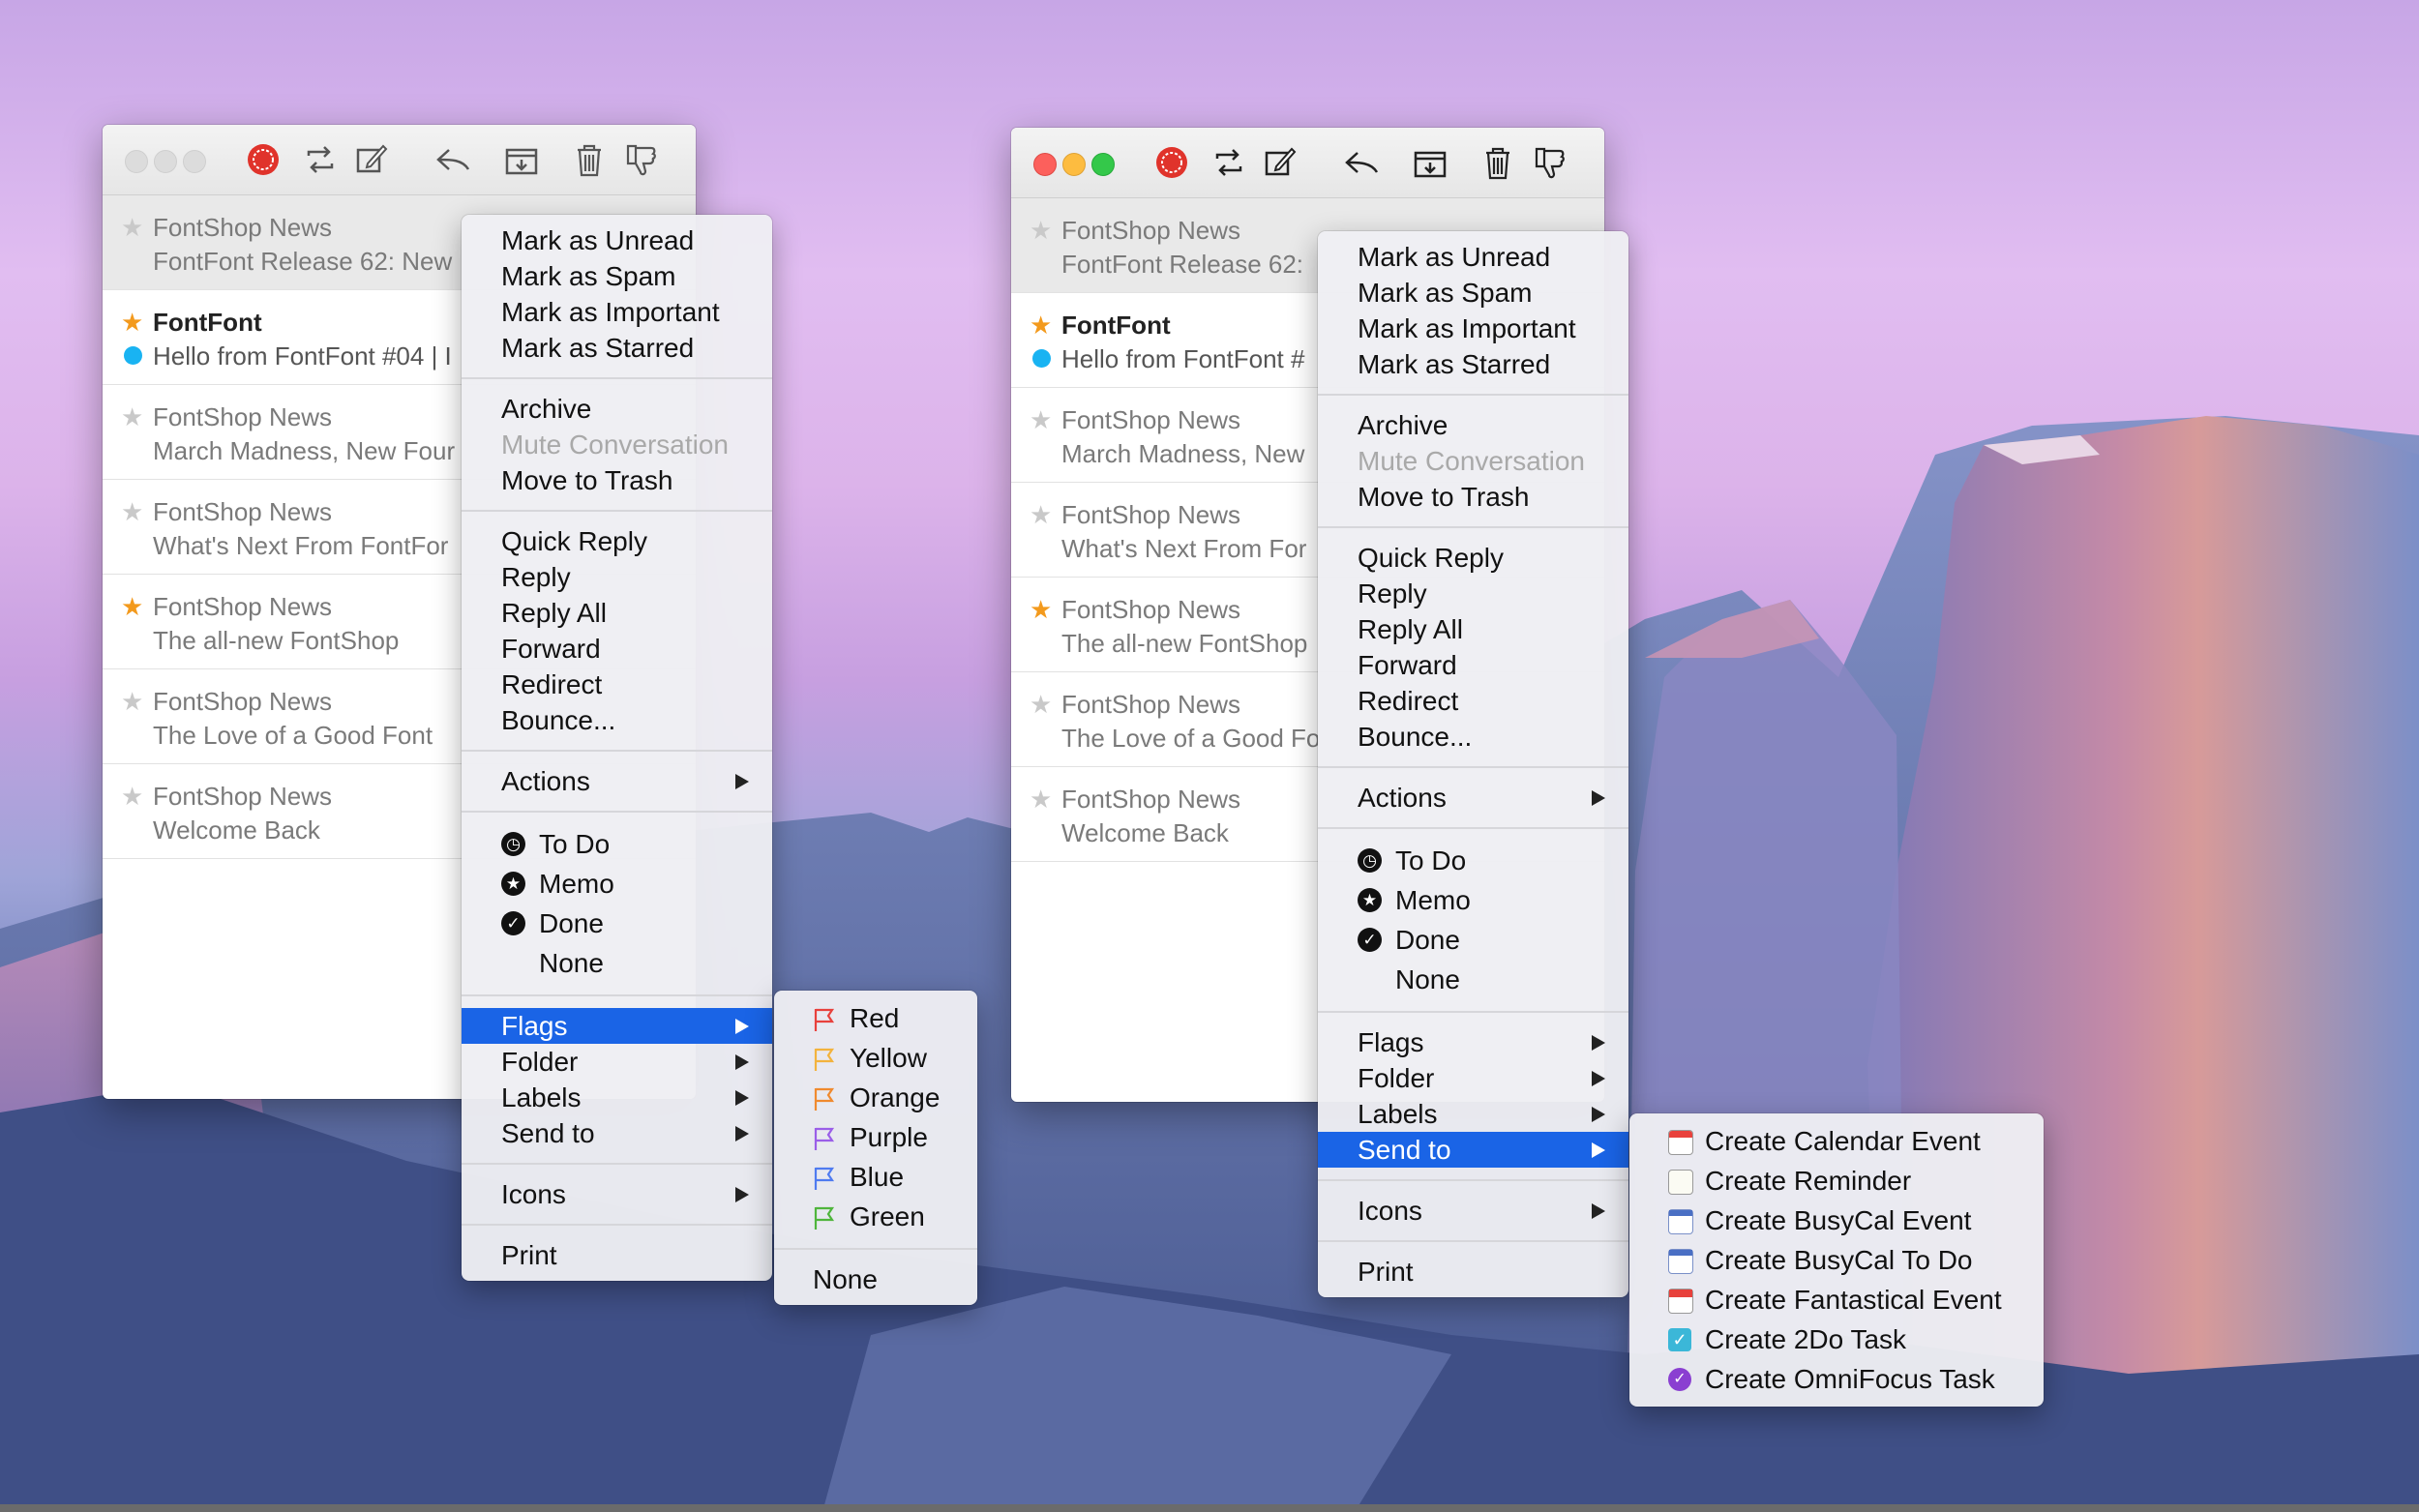 Image resolution: width=2419 pixels, height=1512 pixels. What do you see at coordinates (825, 1060) in the screenshot?
I see `yellow-flag-icon` at bounding box center [825, 1060].